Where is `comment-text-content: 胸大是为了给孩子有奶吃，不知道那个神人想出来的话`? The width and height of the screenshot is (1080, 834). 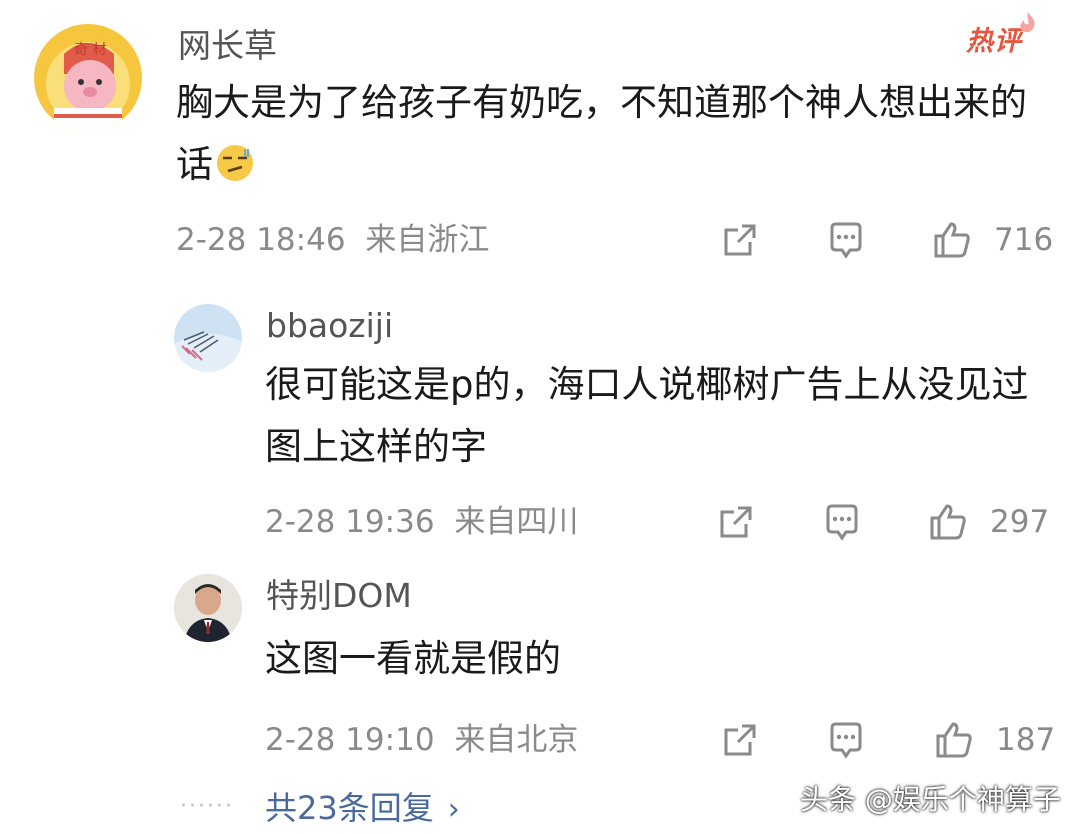 comment-text-content: 胸大是为了给孩子有奶吃，不知道那个神人想出来的话 is located at coordinates (601, 133).